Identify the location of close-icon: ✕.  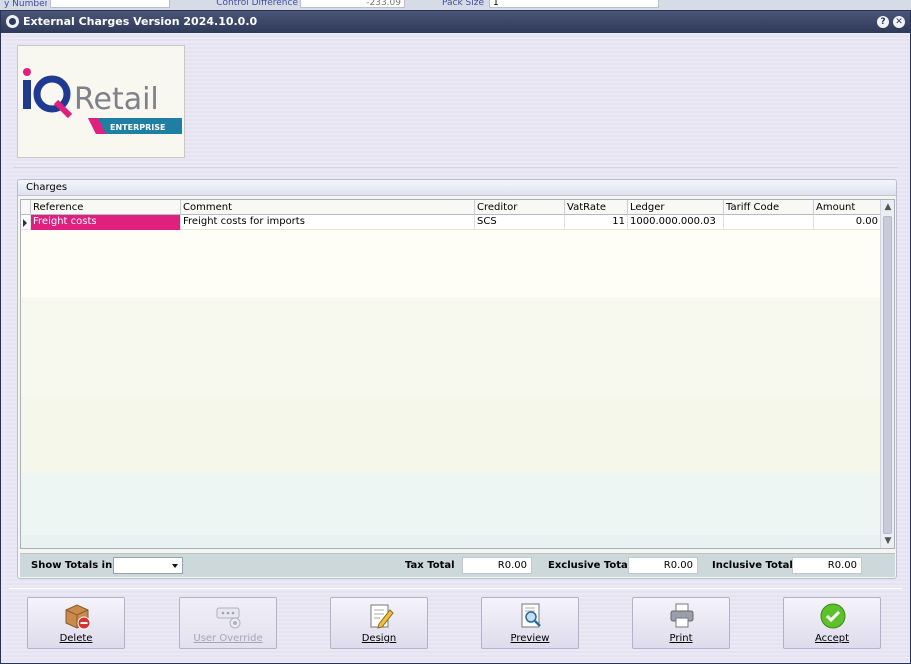
(899, 22).